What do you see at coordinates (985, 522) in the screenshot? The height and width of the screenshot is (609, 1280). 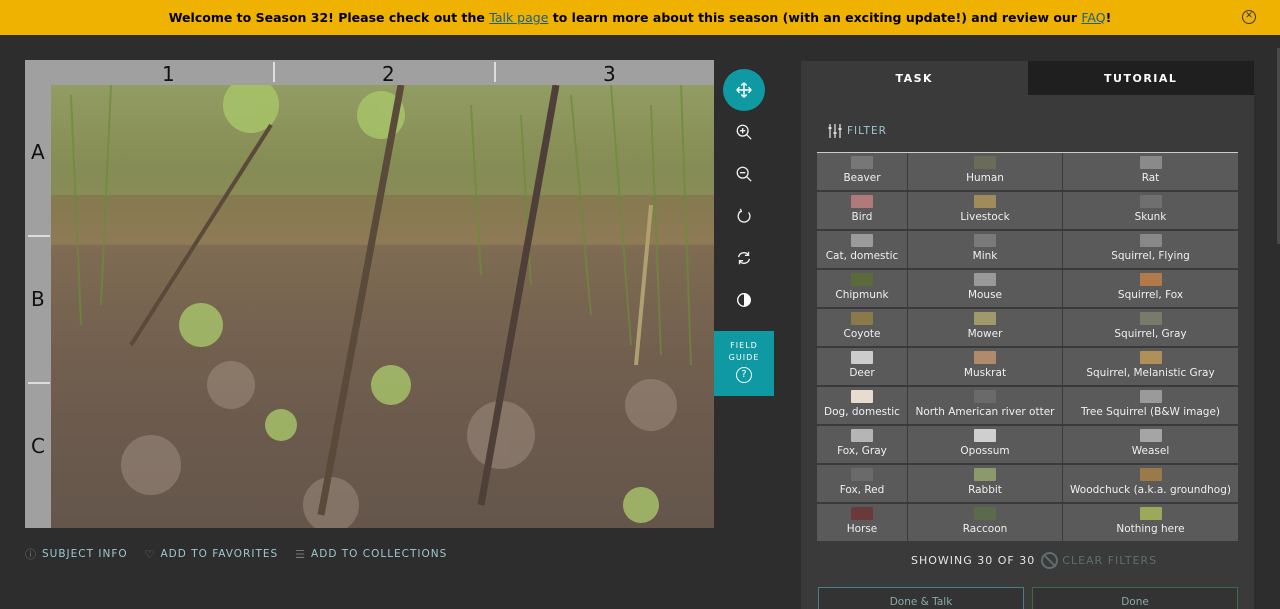 I see `species-choice: Raccoon` at bounding box center [985, 522].